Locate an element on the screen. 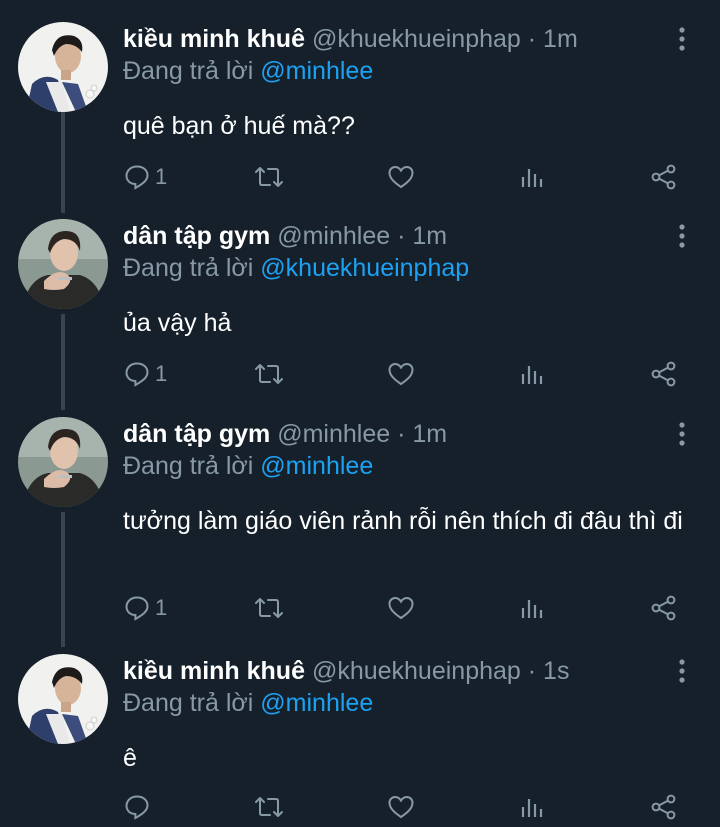 This screenshot has height=827, width=720. reply-button is located at coordinates (137, 807).